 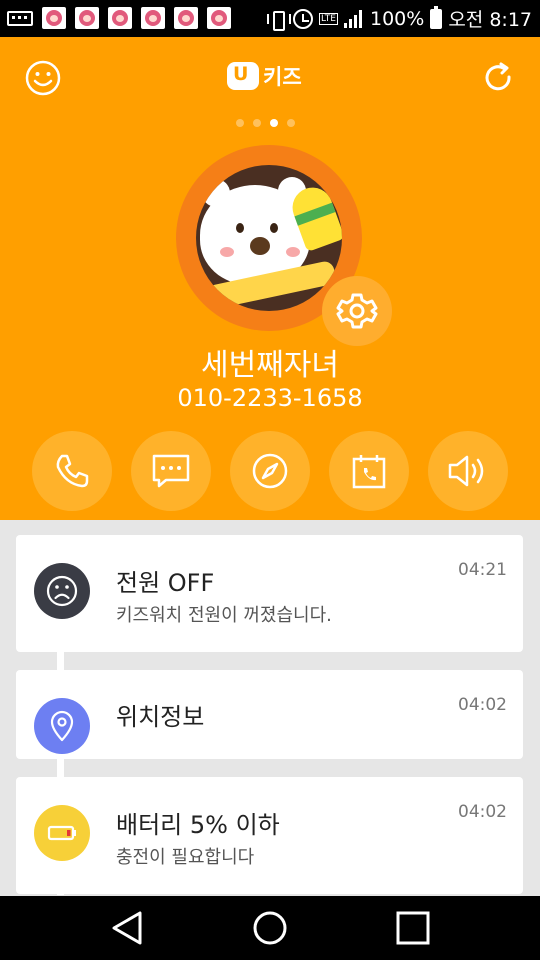 I want to click on low-battery-icon, so click(x=61, y=833).